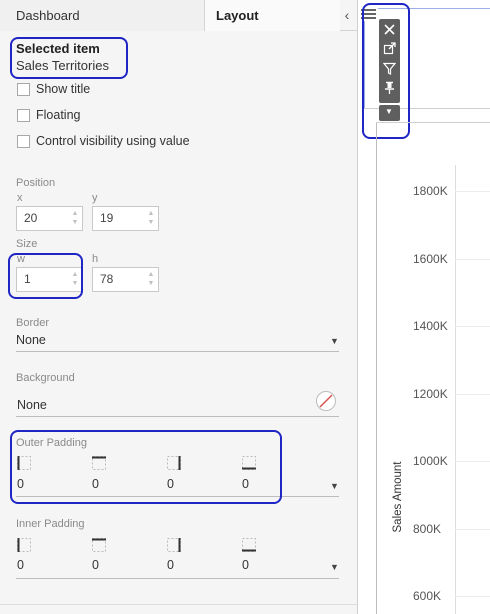  I want to click on chart-left-edge, so click(376, 368).